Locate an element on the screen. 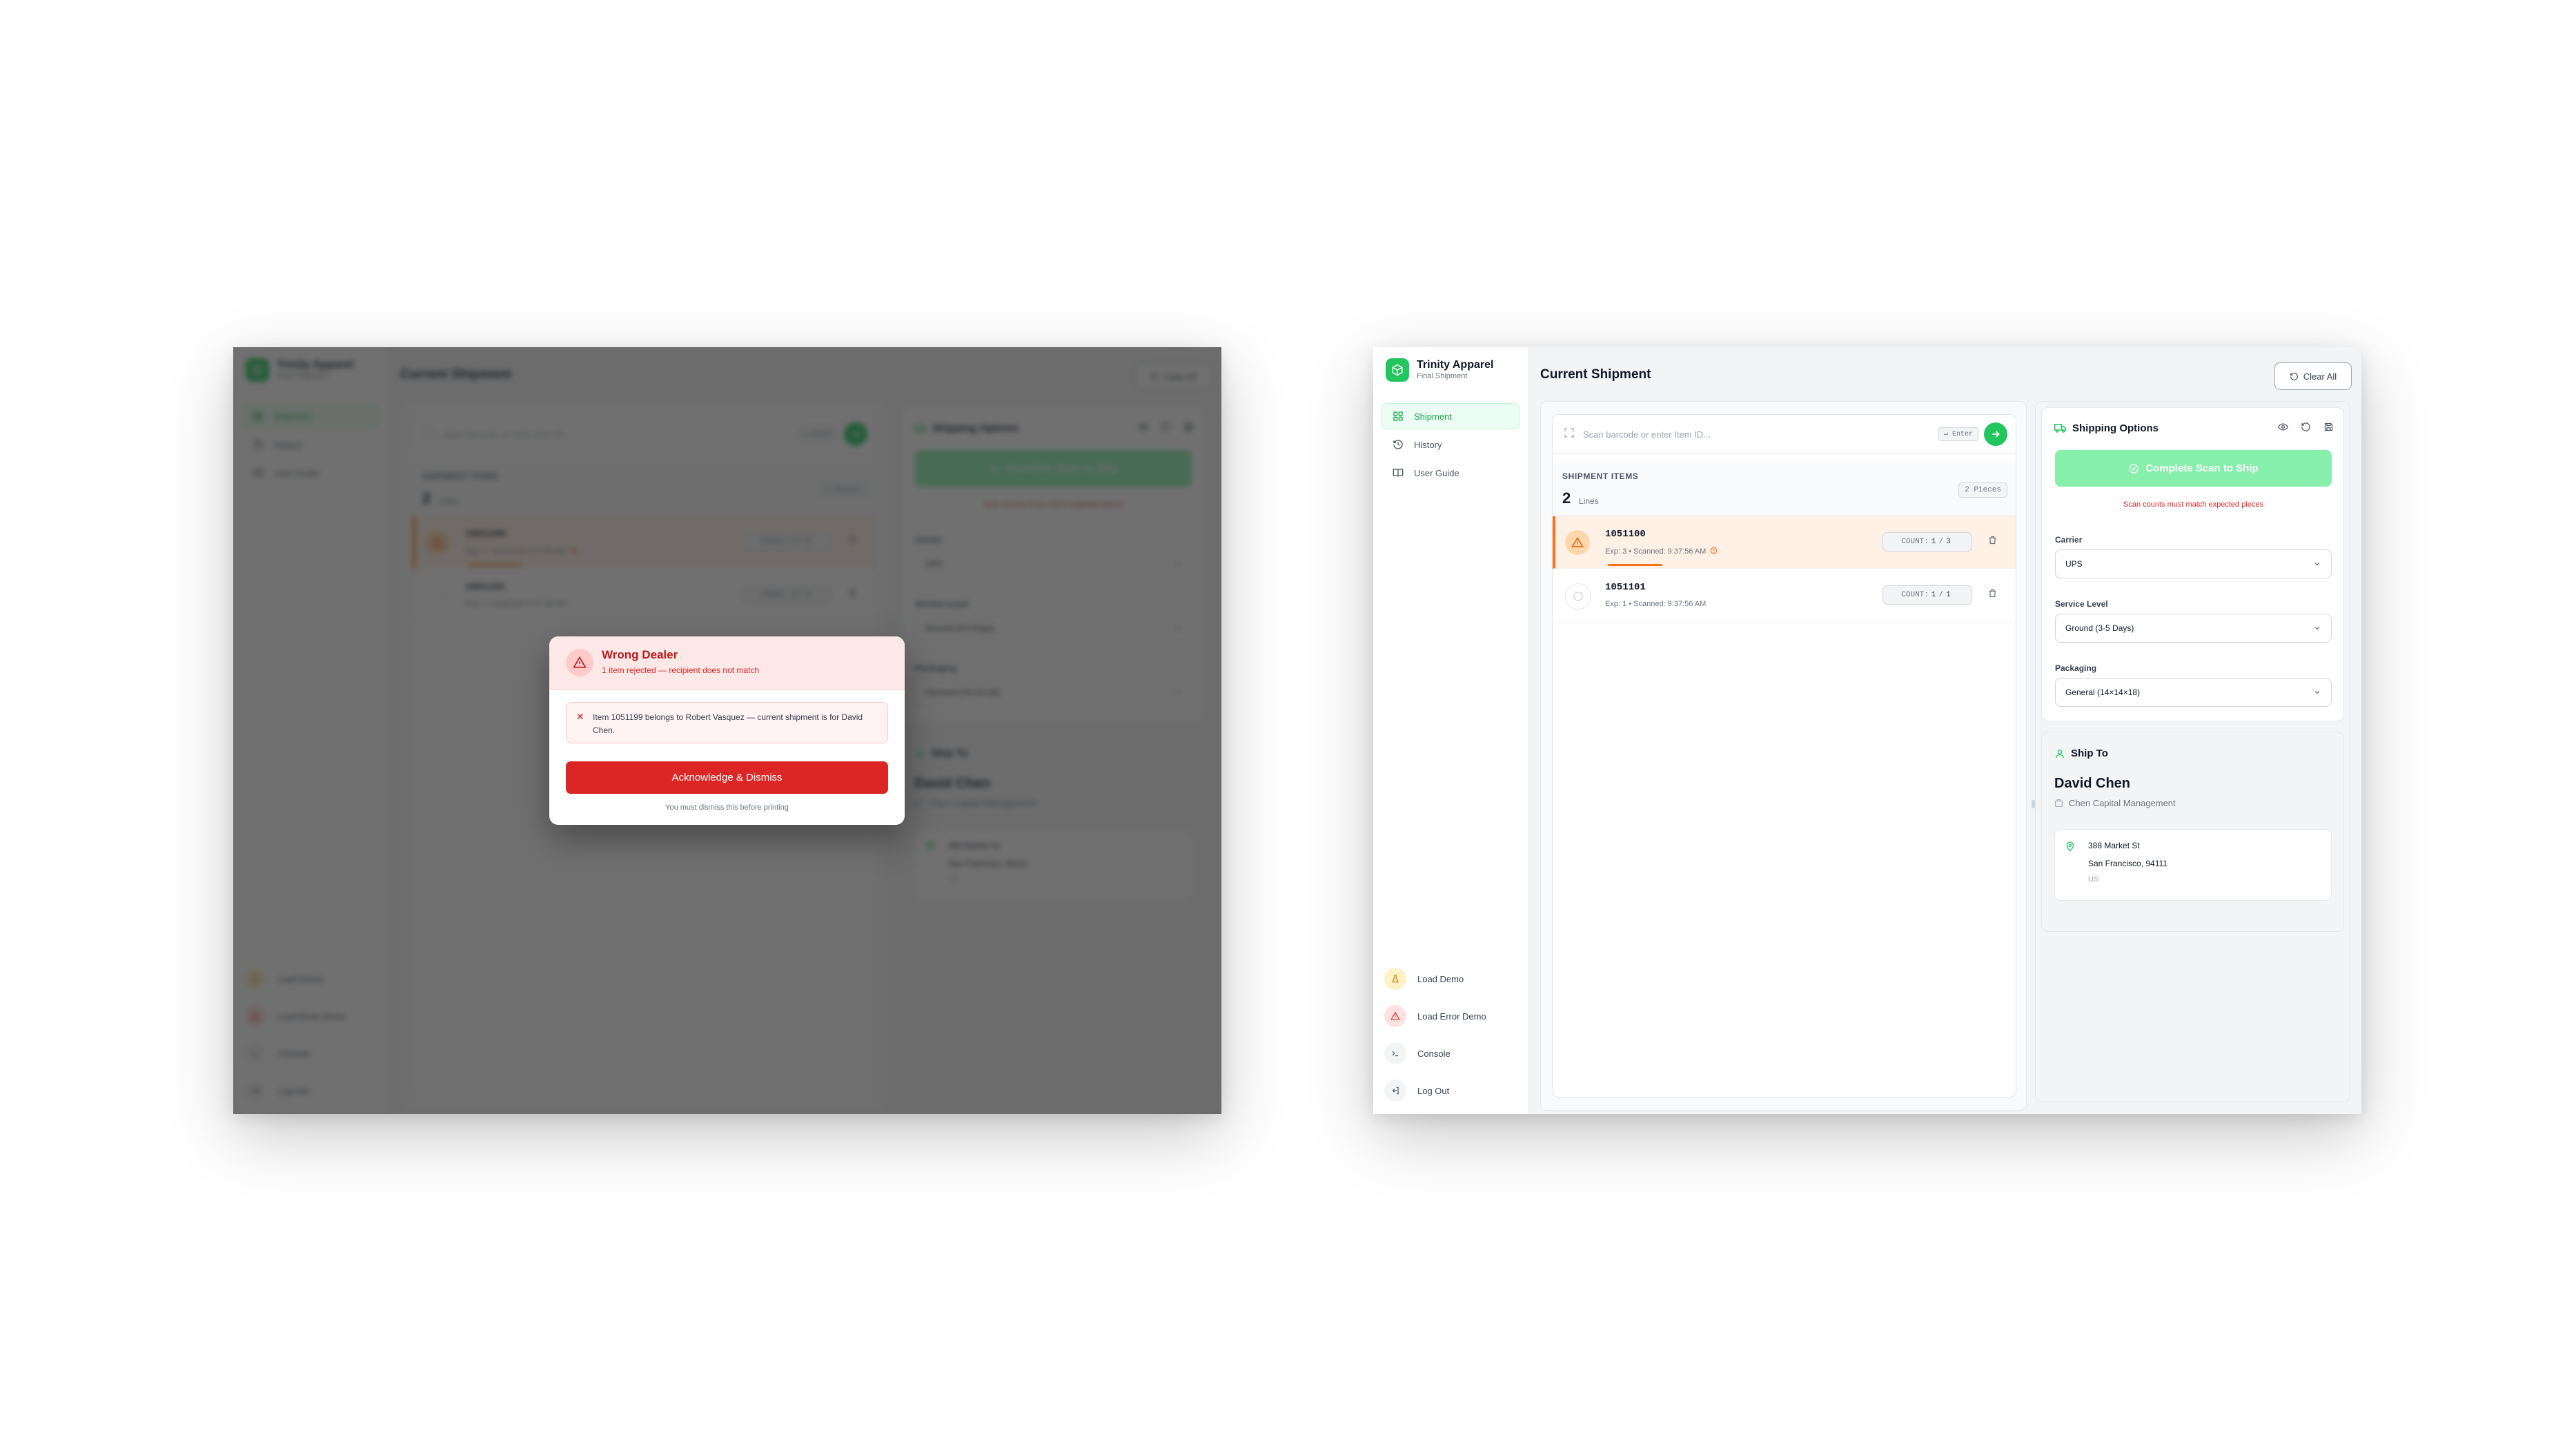 This screenshot has height=1453, width=2576. sidebar-item-label: History is located at coordinates (1428, 444).